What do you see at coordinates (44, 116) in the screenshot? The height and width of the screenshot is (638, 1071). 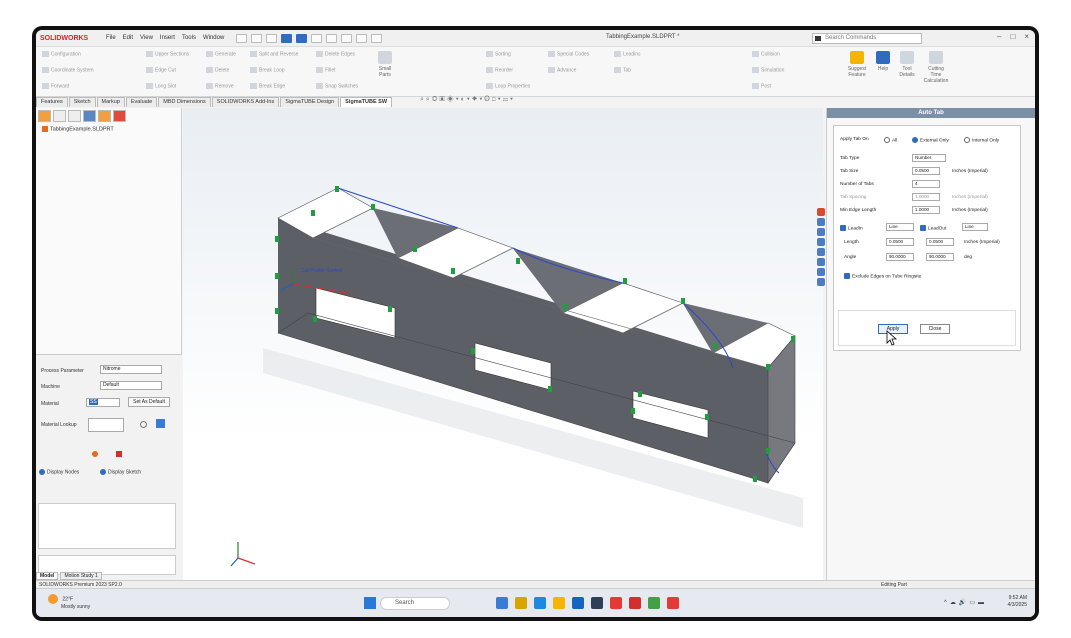 I see `feature-tree-tab-icon` at bounding box center [44, 116].